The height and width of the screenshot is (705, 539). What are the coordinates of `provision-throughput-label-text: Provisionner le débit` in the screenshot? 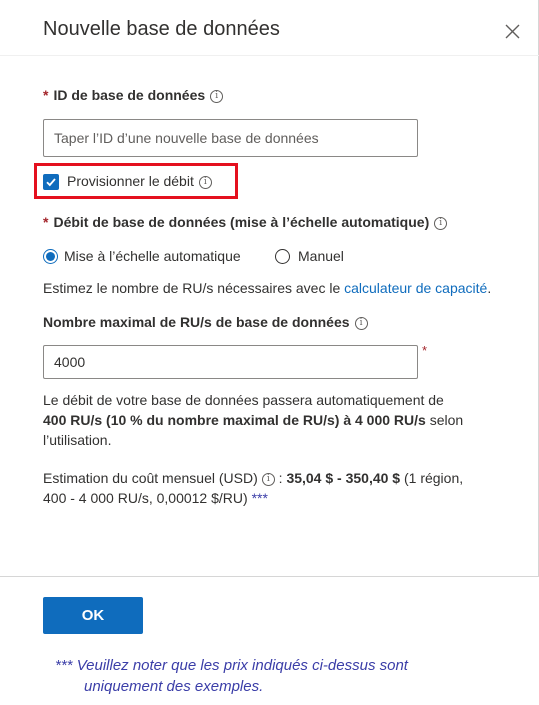 It's located at (130, 181).